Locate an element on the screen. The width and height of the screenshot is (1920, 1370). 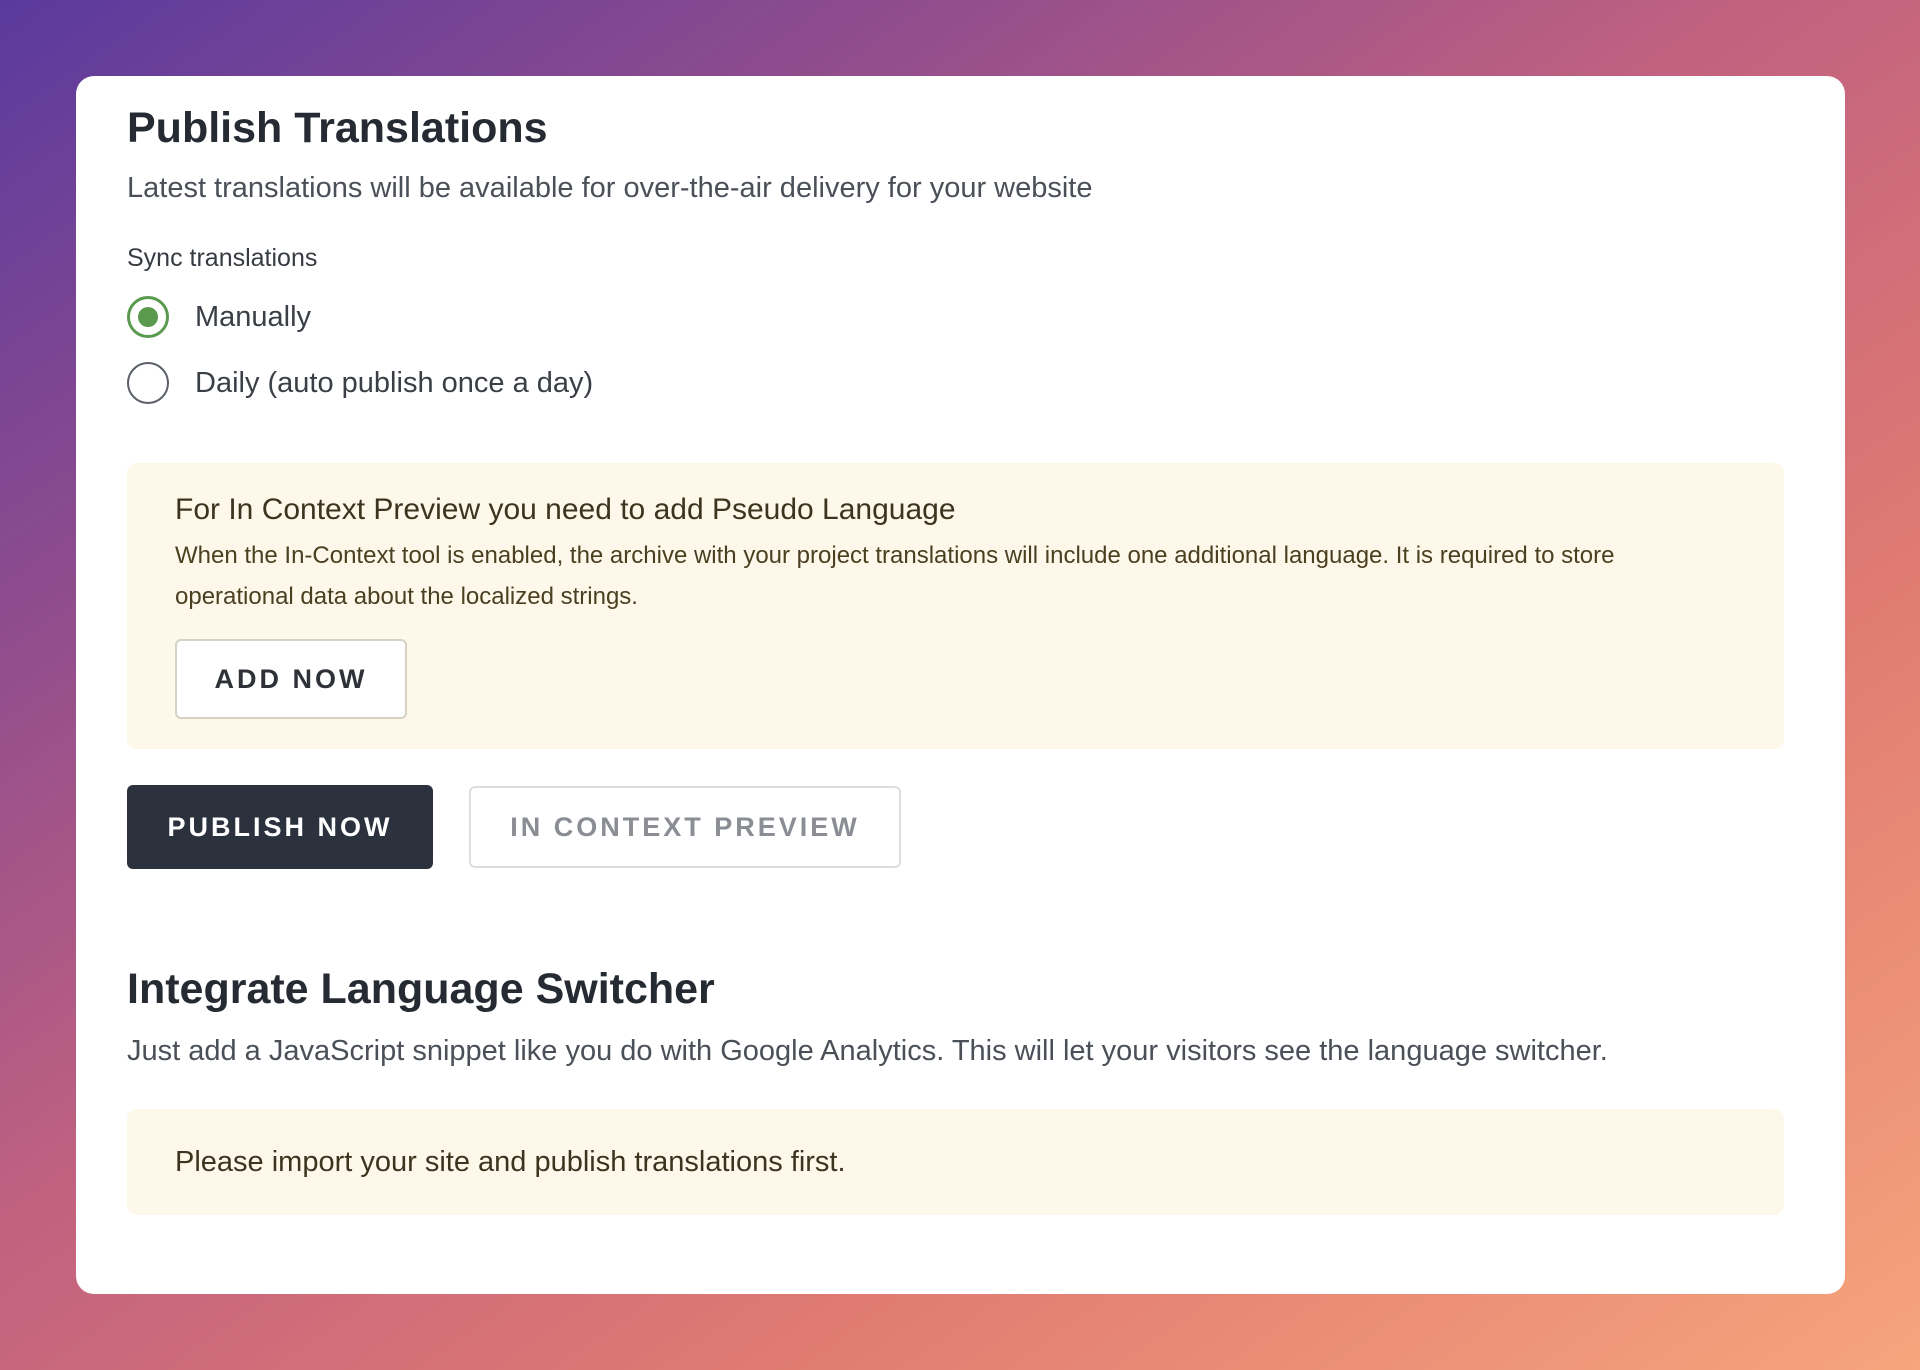
publish-actions: PUBLISH NOW IN CONTEXT PREVIEW is located at coordinates (955, 827).